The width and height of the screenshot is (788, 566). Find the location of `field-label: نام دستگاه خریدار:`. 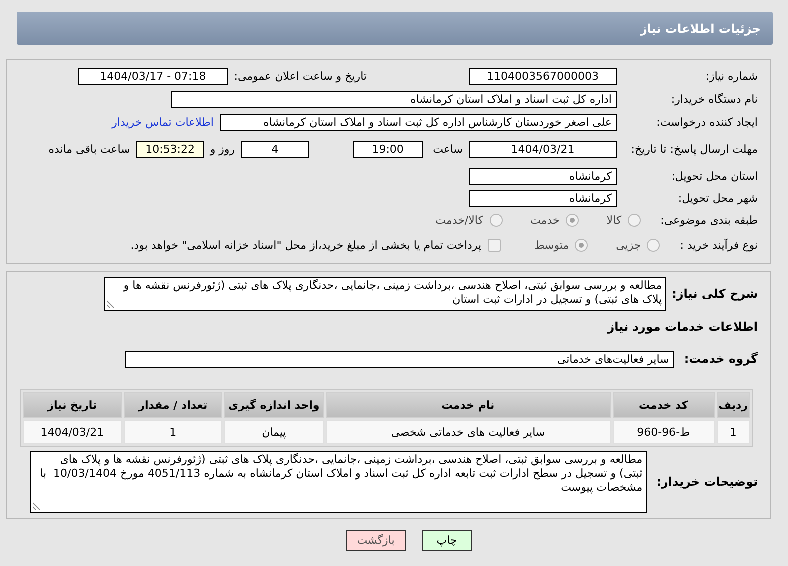

field-label: نام دستگاه خریدار: is located at coordinates (714, 99).